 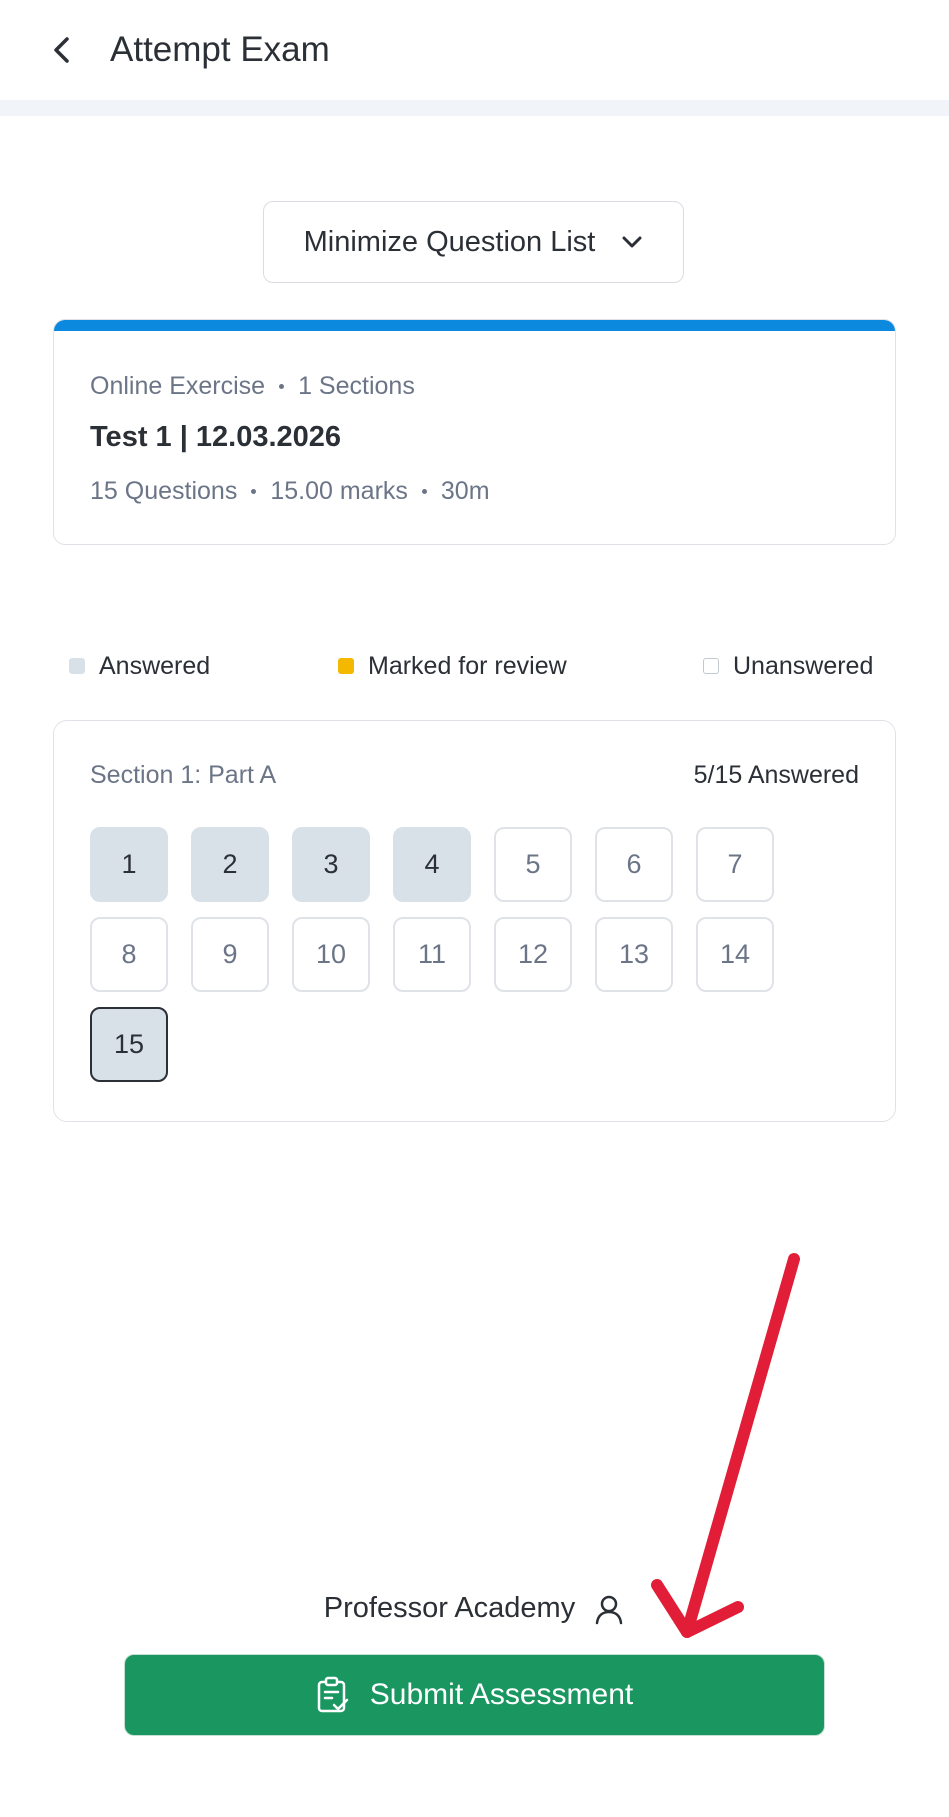 I want to click on question-button: 4, so click(x=432, y=864).